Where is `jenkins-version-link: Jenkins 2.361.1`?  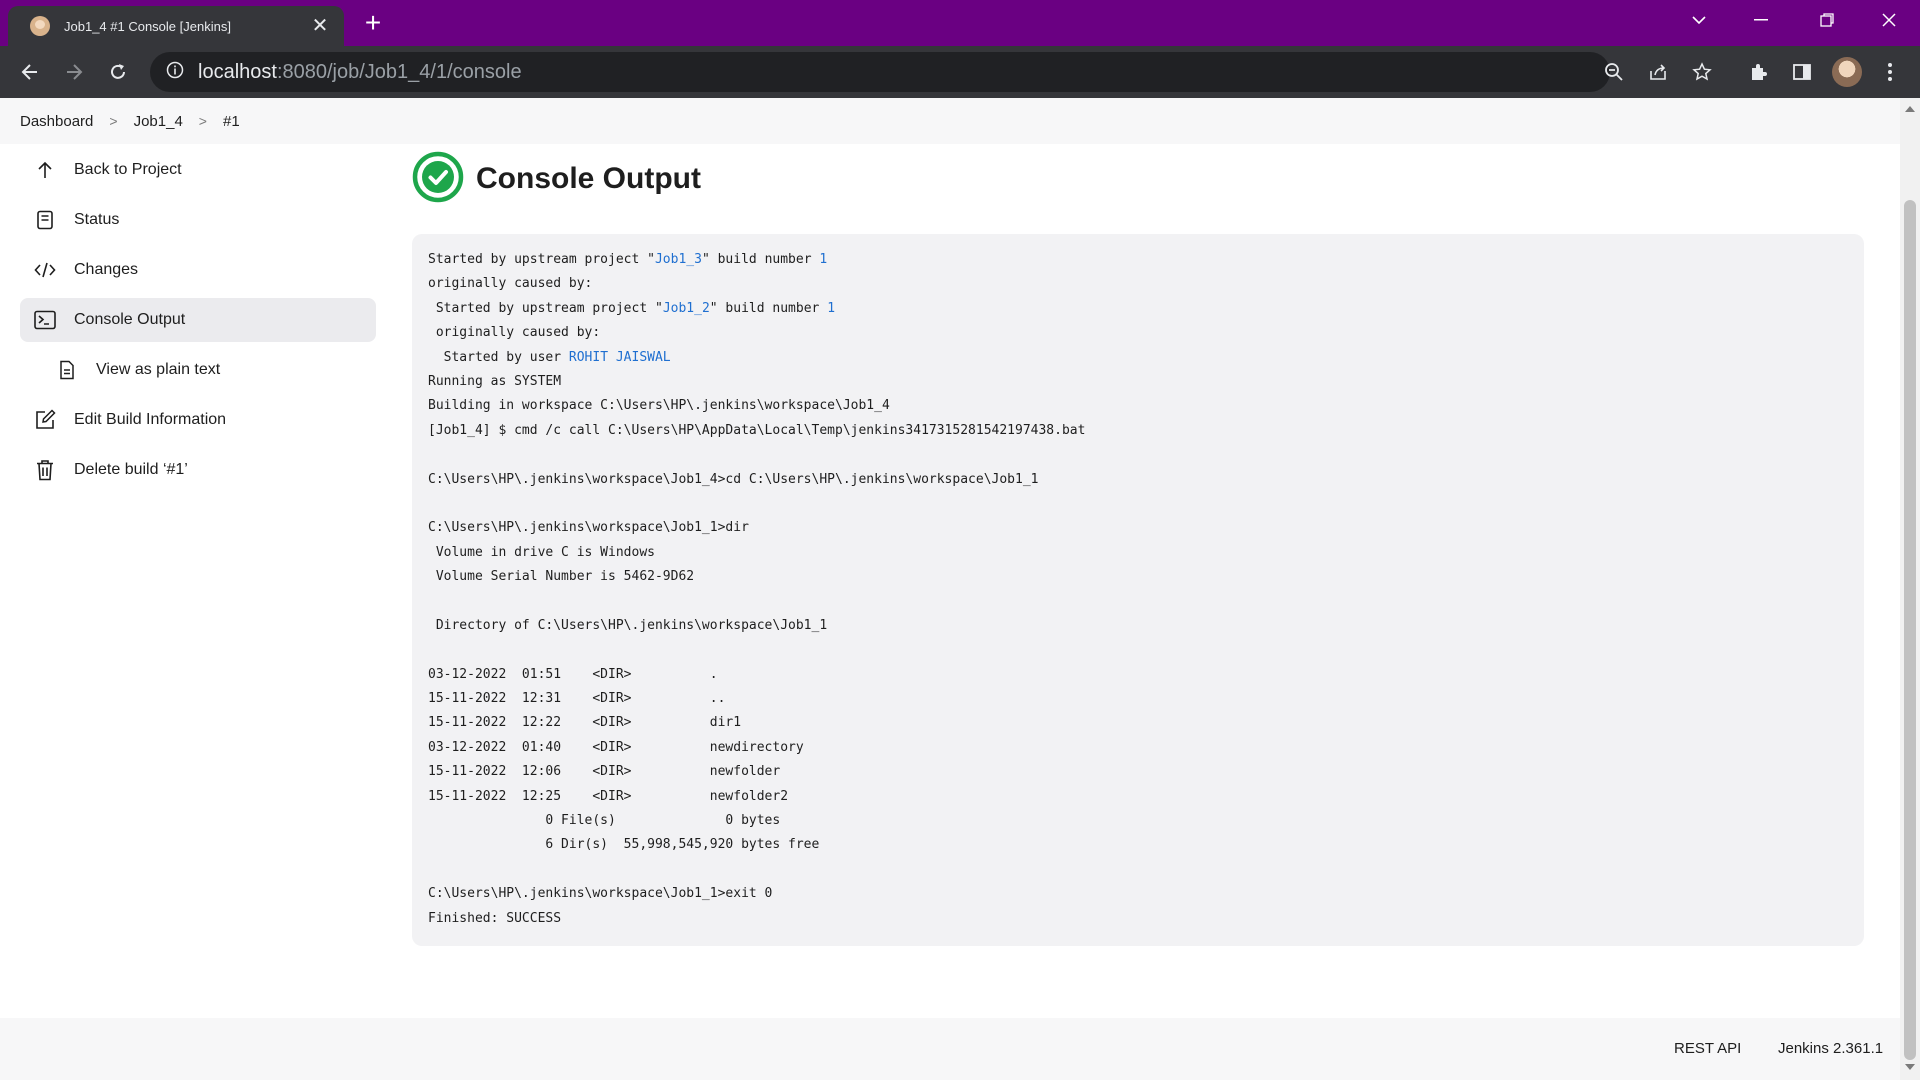 jenkins-version-link: Jenkins 2.361.1 is located at coordinates (1830, 1048).